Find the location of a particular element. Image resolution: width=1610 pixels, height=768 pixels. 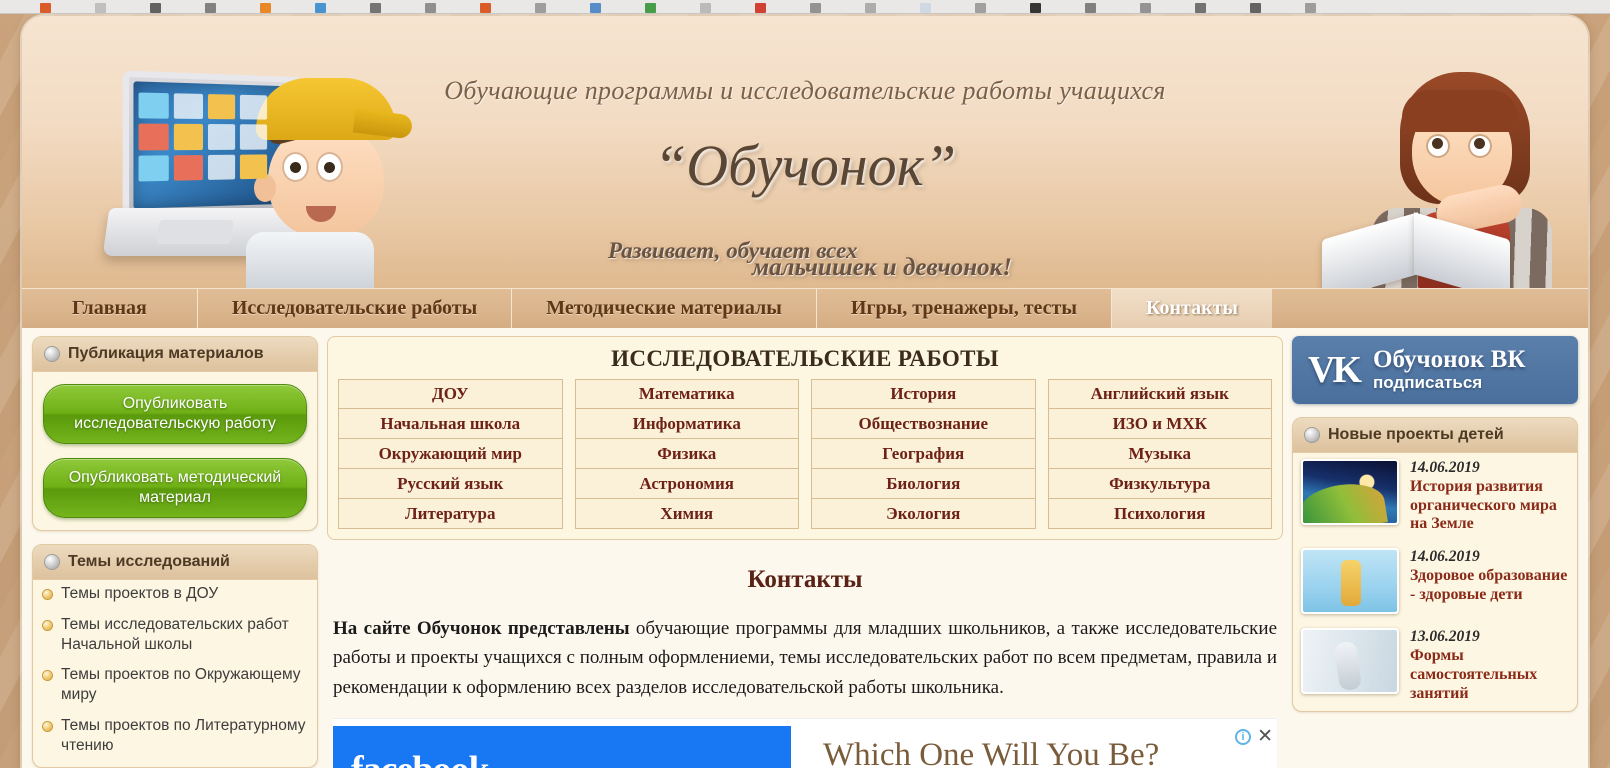

research-topics-block-header: Темы исследований is located at coordinates (175, 562).